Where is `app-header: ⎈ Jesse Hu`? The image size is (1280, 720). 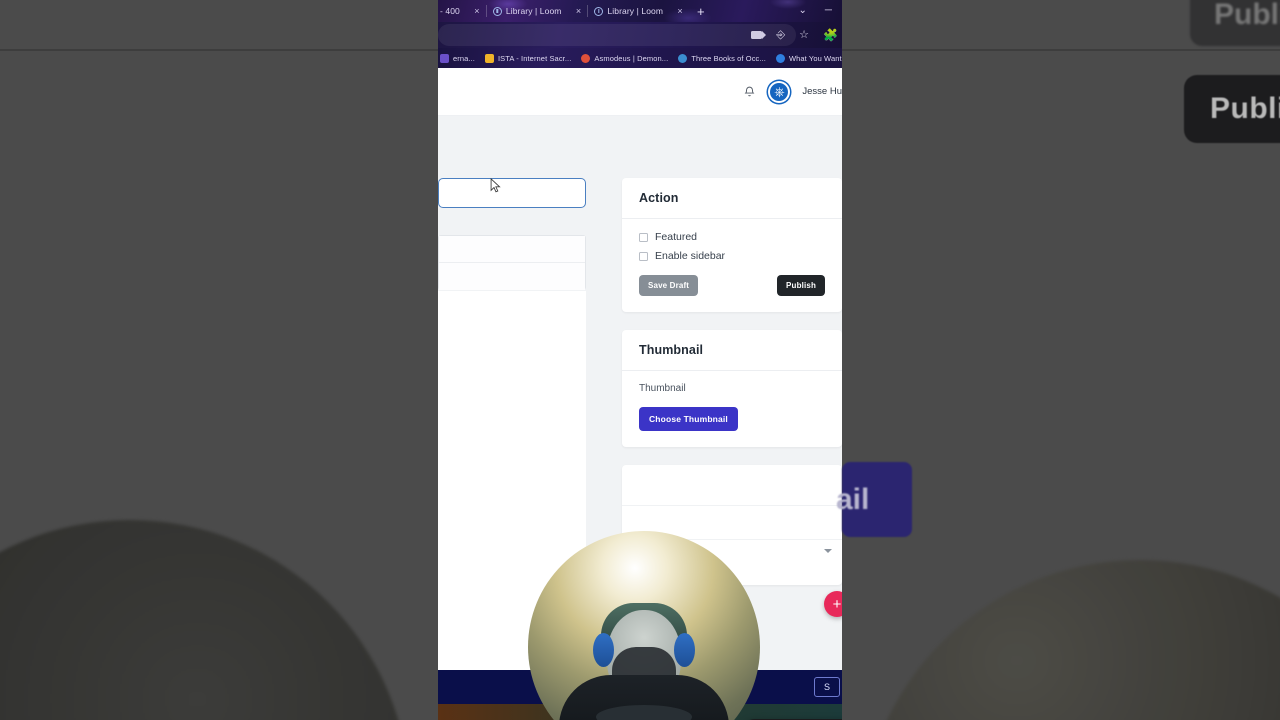 app-header: ⎈ Jesse Hu is located at coordinates (640, 92).